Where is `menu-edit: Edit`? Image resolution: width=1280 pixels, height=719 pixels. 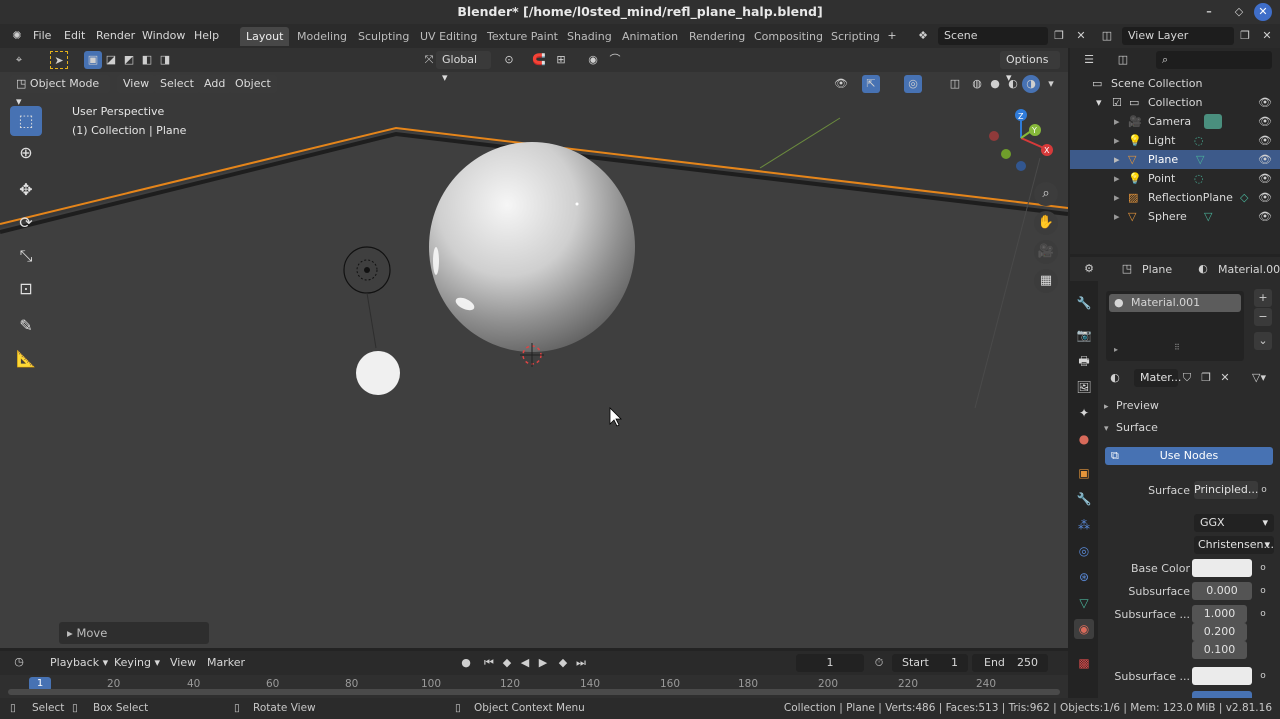 menu-edit: Edit is located at coordinates (74, 36).